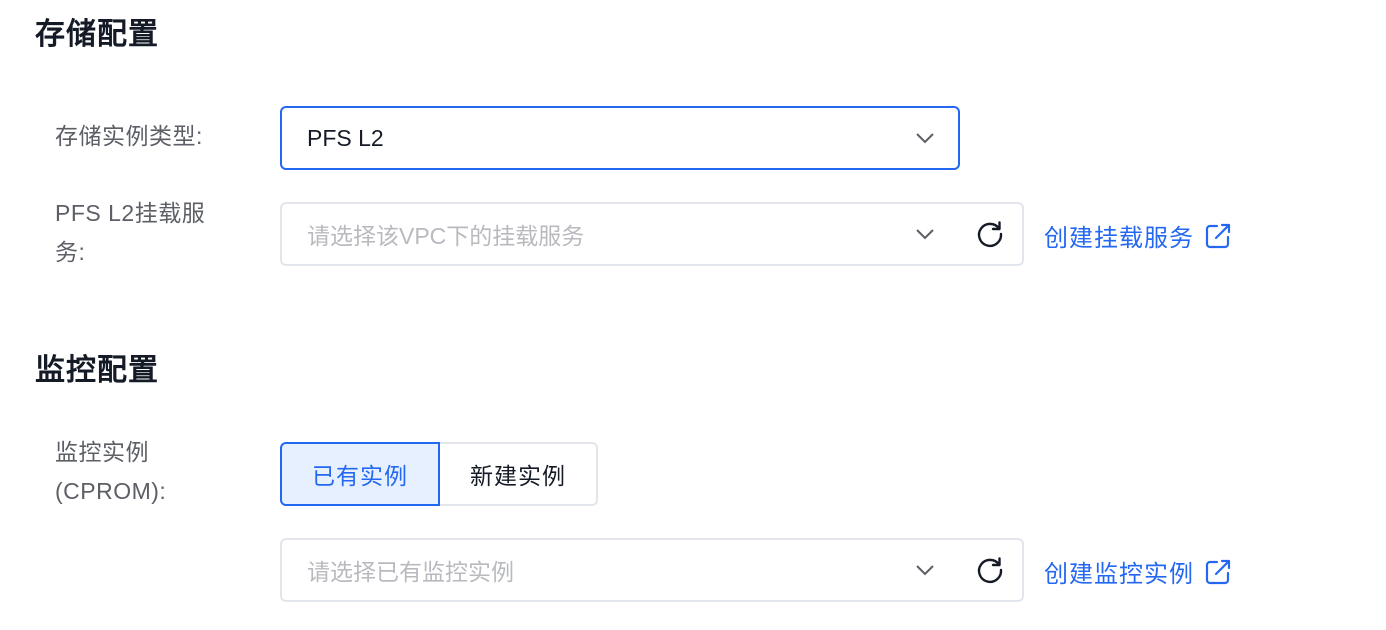 This screenshot has width=1386, height=630. Describe the element at coordinates (519, 474) in the screenshot. I see `segment-new-instance: 新建实例` at that location.